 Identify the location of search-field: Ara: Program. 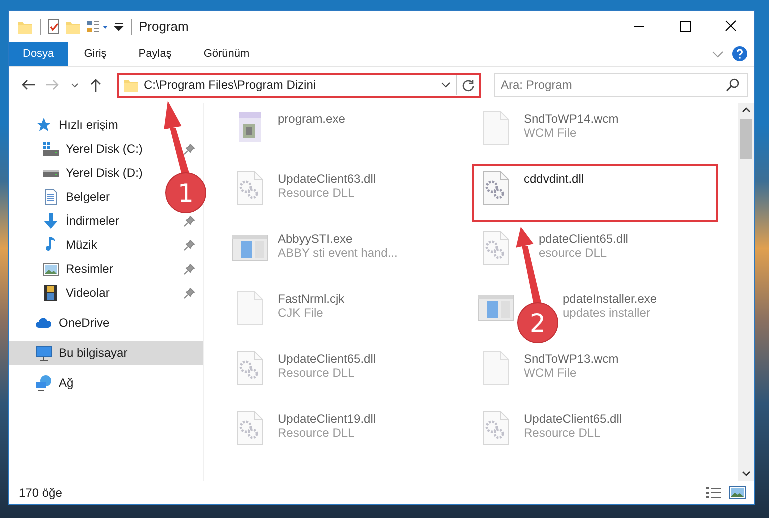
(621, 85).